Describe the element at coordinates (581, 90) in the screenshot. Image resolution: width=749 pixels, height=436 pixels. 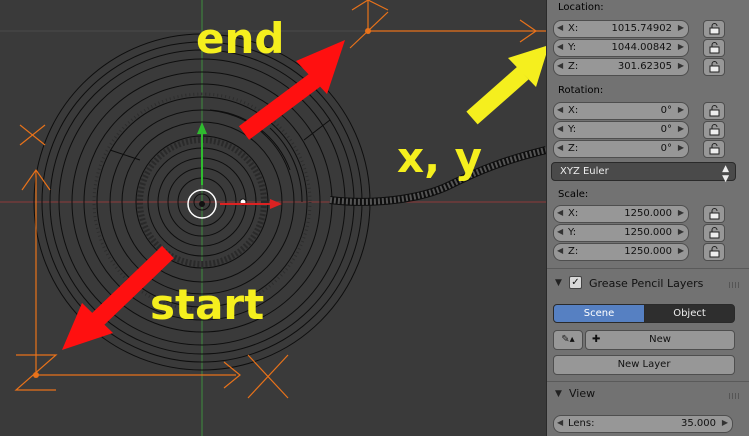
I see `rotation-label: Rotation:` at that location.